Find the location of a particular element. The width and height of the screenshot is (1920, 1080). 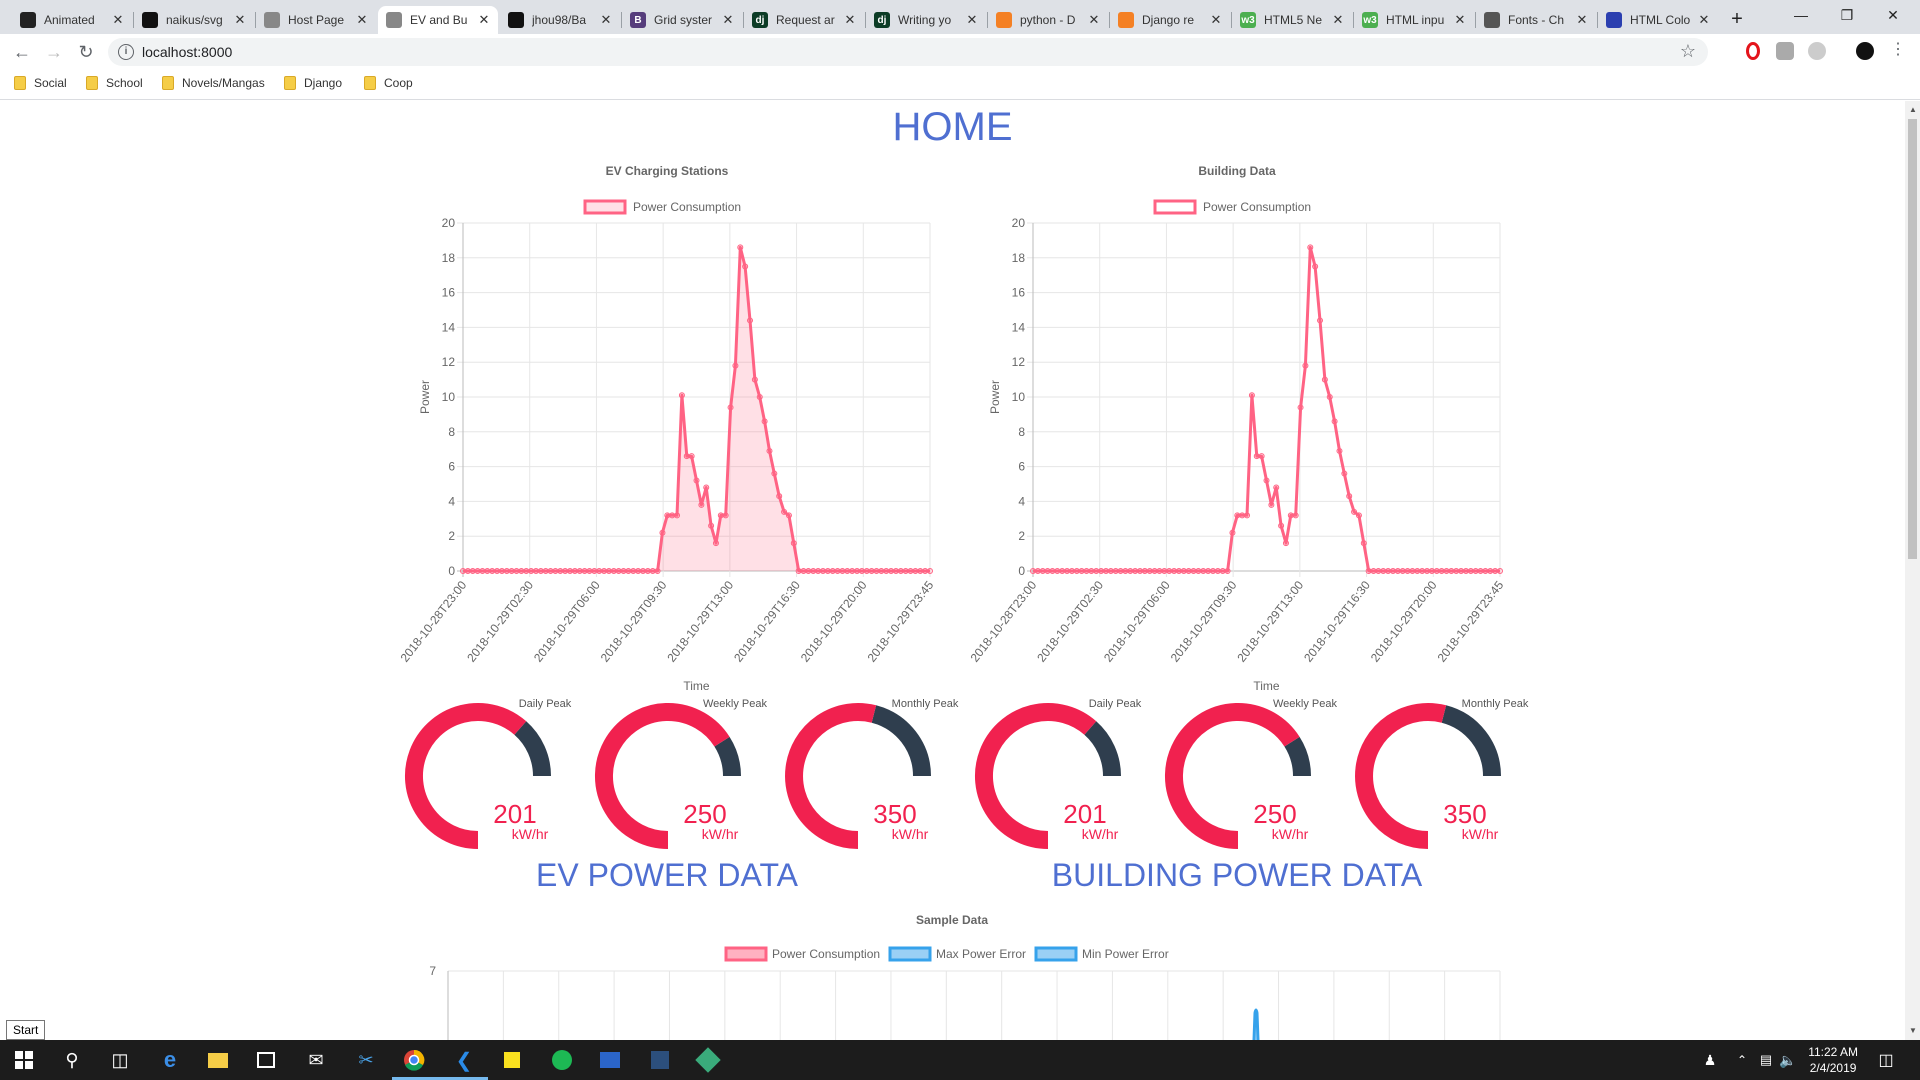

show-hidden-icons: ⌃ is located at coordinates (1742, 1060).